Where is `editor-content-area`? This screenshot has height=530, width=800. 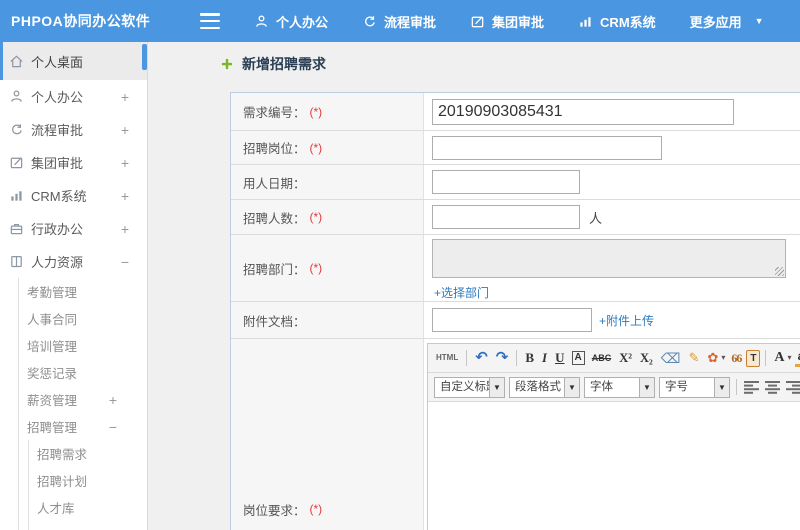 editor-content-area is located at coordinates (614, 466).